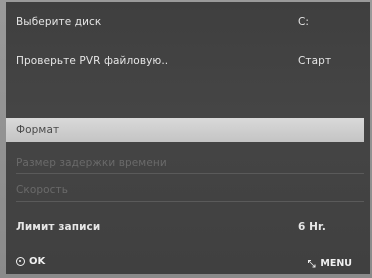  Describe the element at coordinates (59, 22) in the screenshot. I see `menu-item-label: Выберите диск` at that location.